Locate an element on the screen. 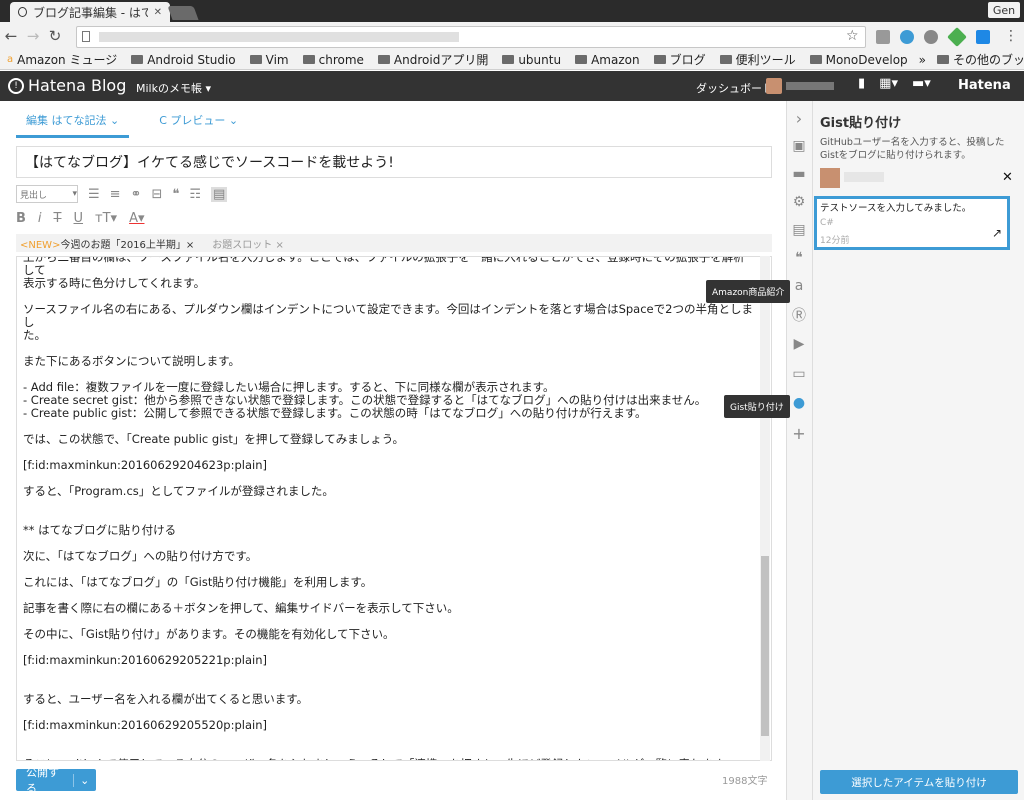  github-icon: ● is located at coordinates (799, 403).